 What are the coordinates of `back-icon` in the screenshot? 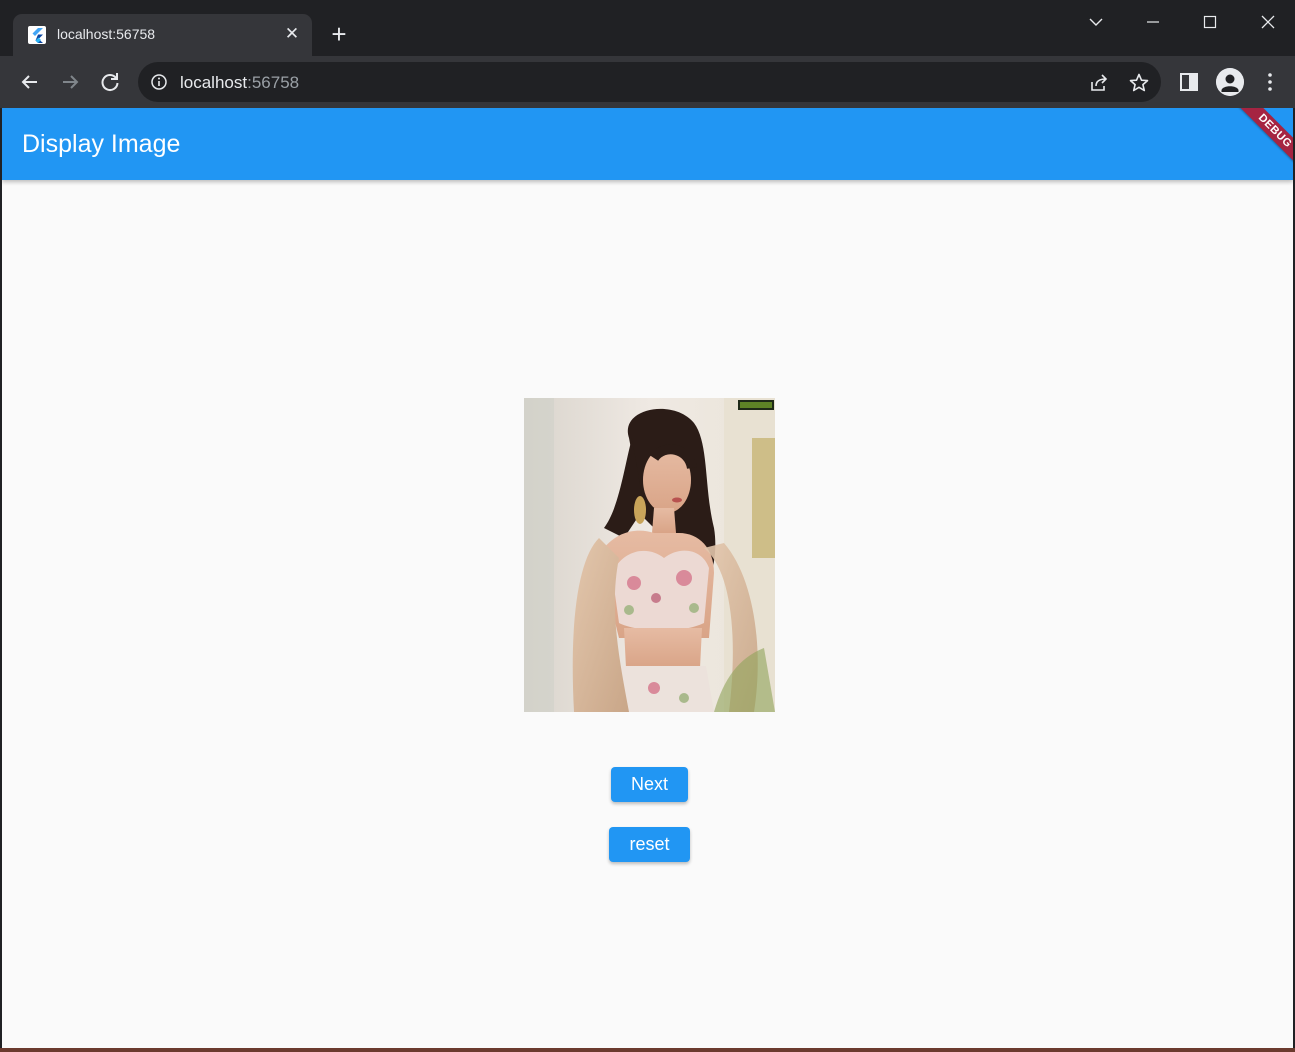 It's located at (30, 82).